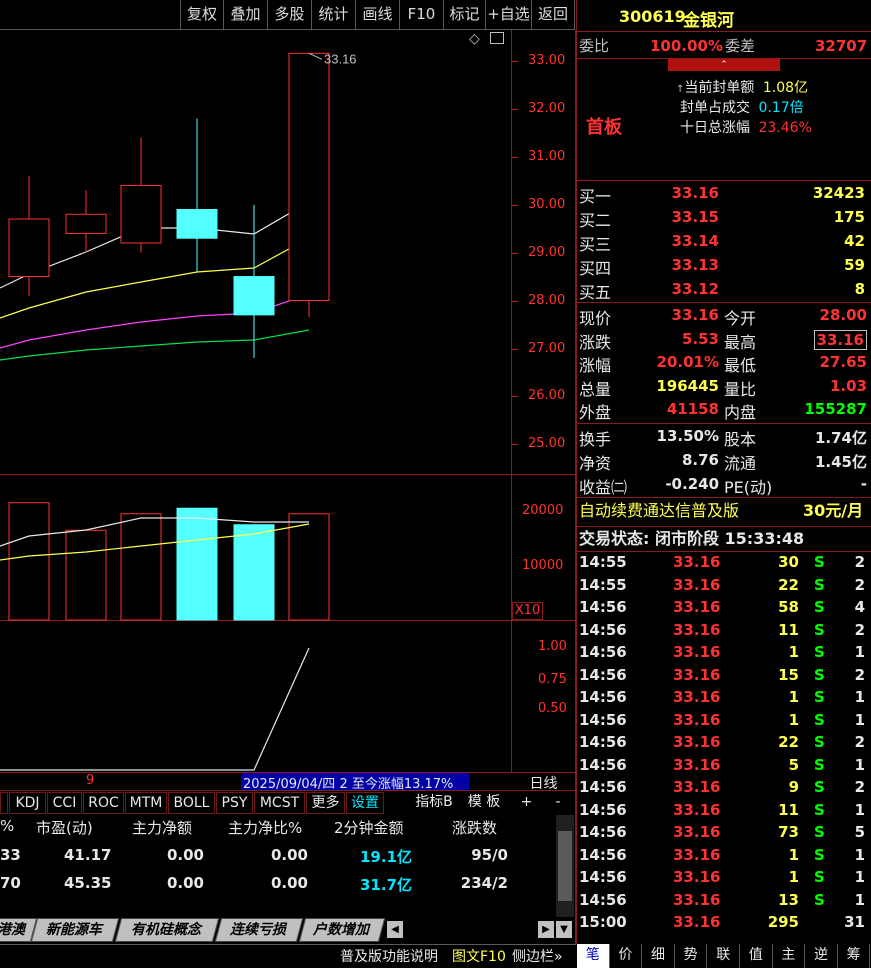 The height and width of the screenshot is (968, 871). I want to click on right-tab: 筹, so click(854, 956).